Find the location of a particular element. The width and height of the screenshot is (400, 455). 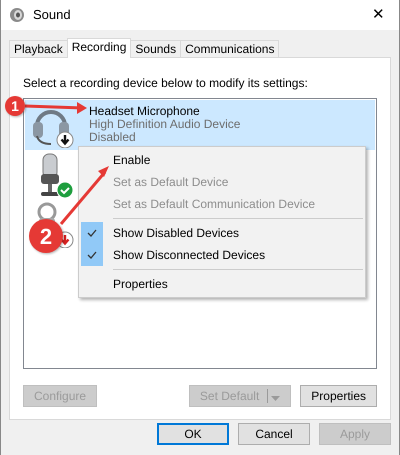

tab: Playback is located at coordinates (38, 48).